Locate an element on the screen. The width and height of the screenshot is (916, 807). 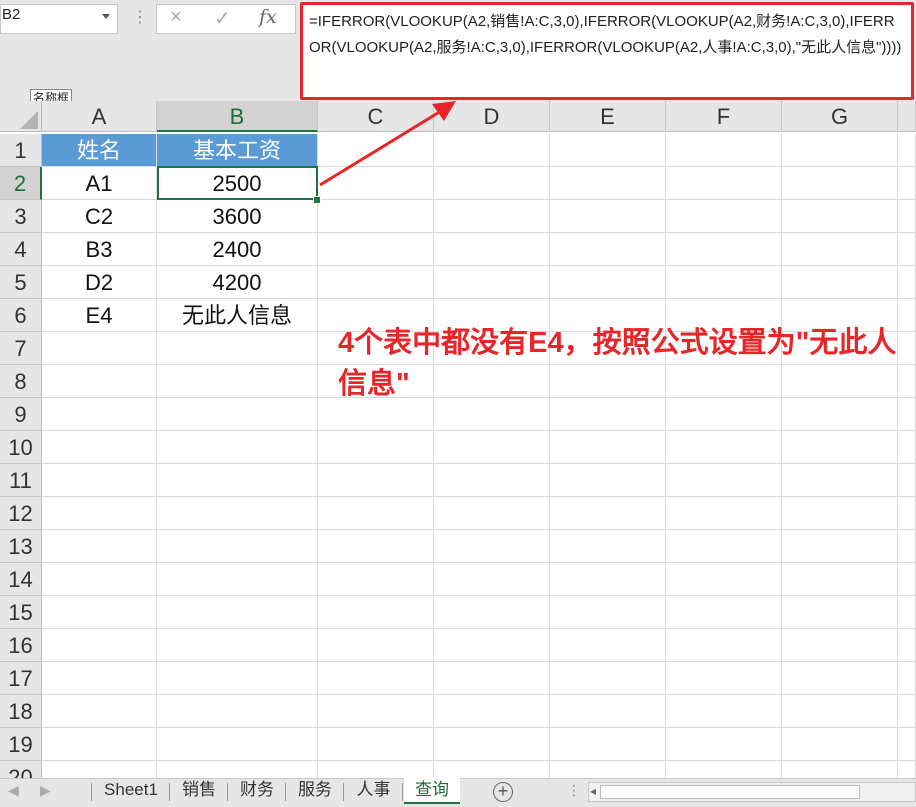
scroll-tabs-right-icon: ▶ is located at coordinates (45, 790).